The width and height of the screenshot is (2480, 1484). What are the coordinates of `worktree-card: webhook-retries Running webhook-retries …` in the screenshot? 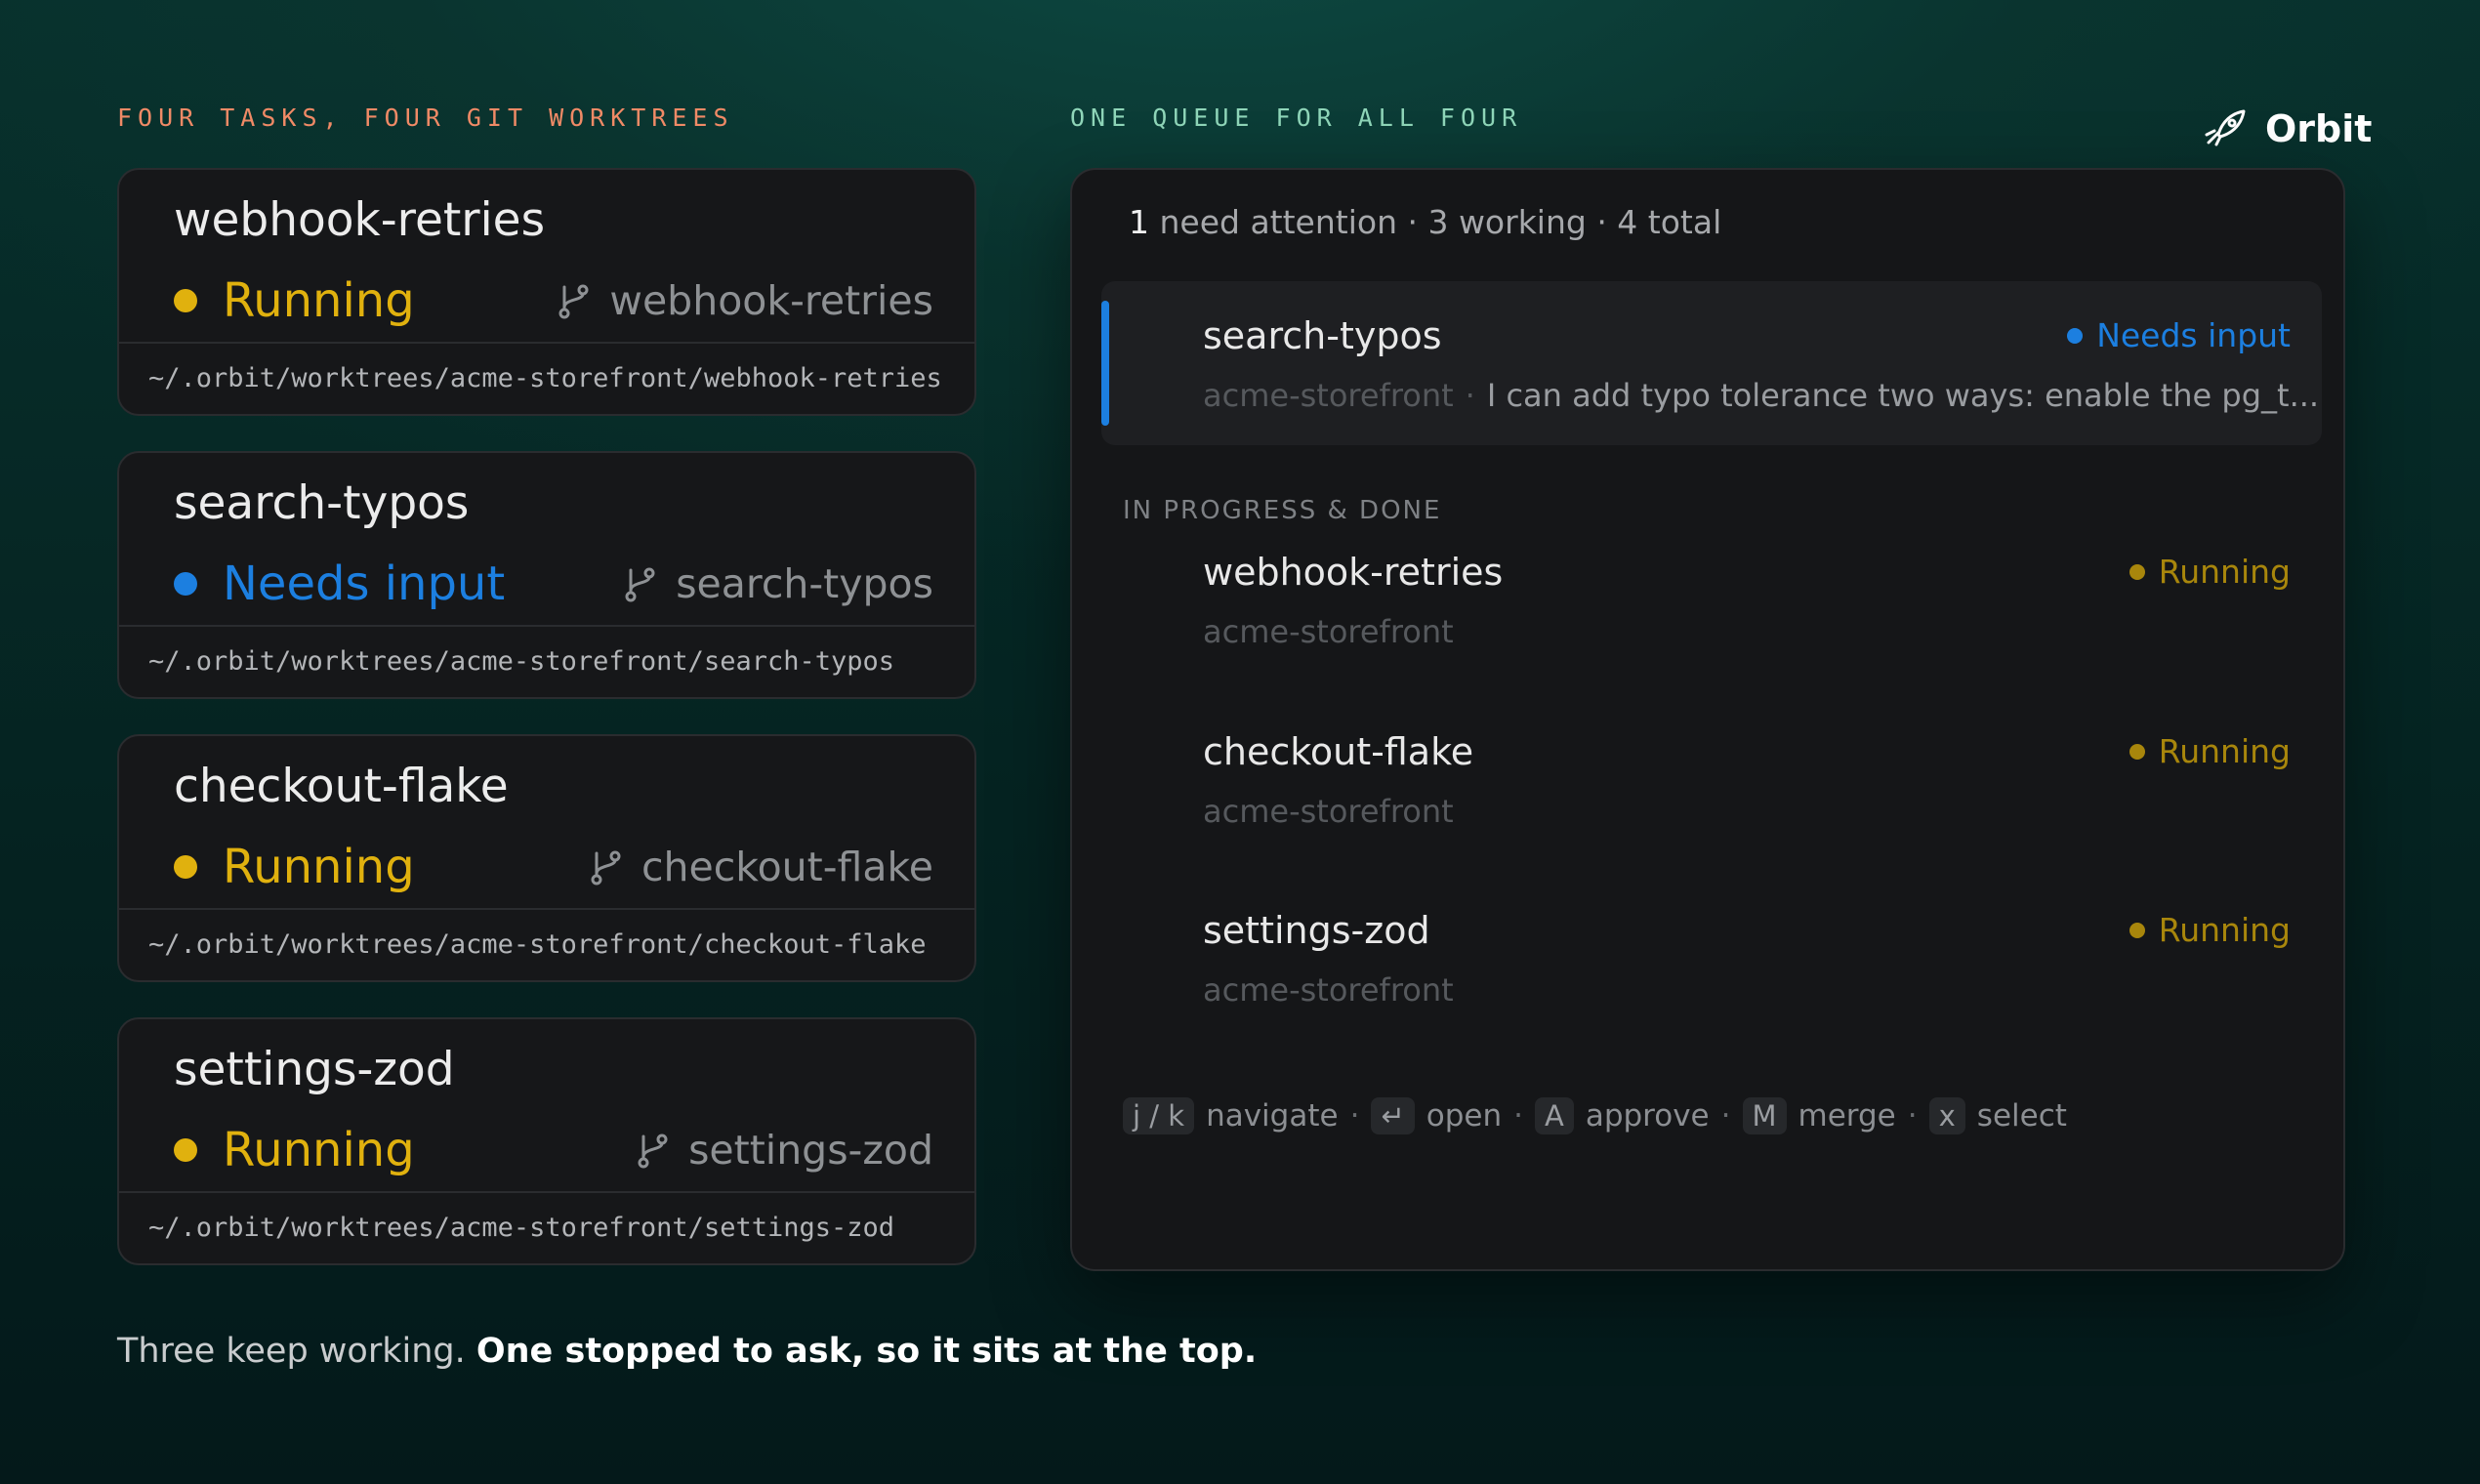 It's located at (546, 292).